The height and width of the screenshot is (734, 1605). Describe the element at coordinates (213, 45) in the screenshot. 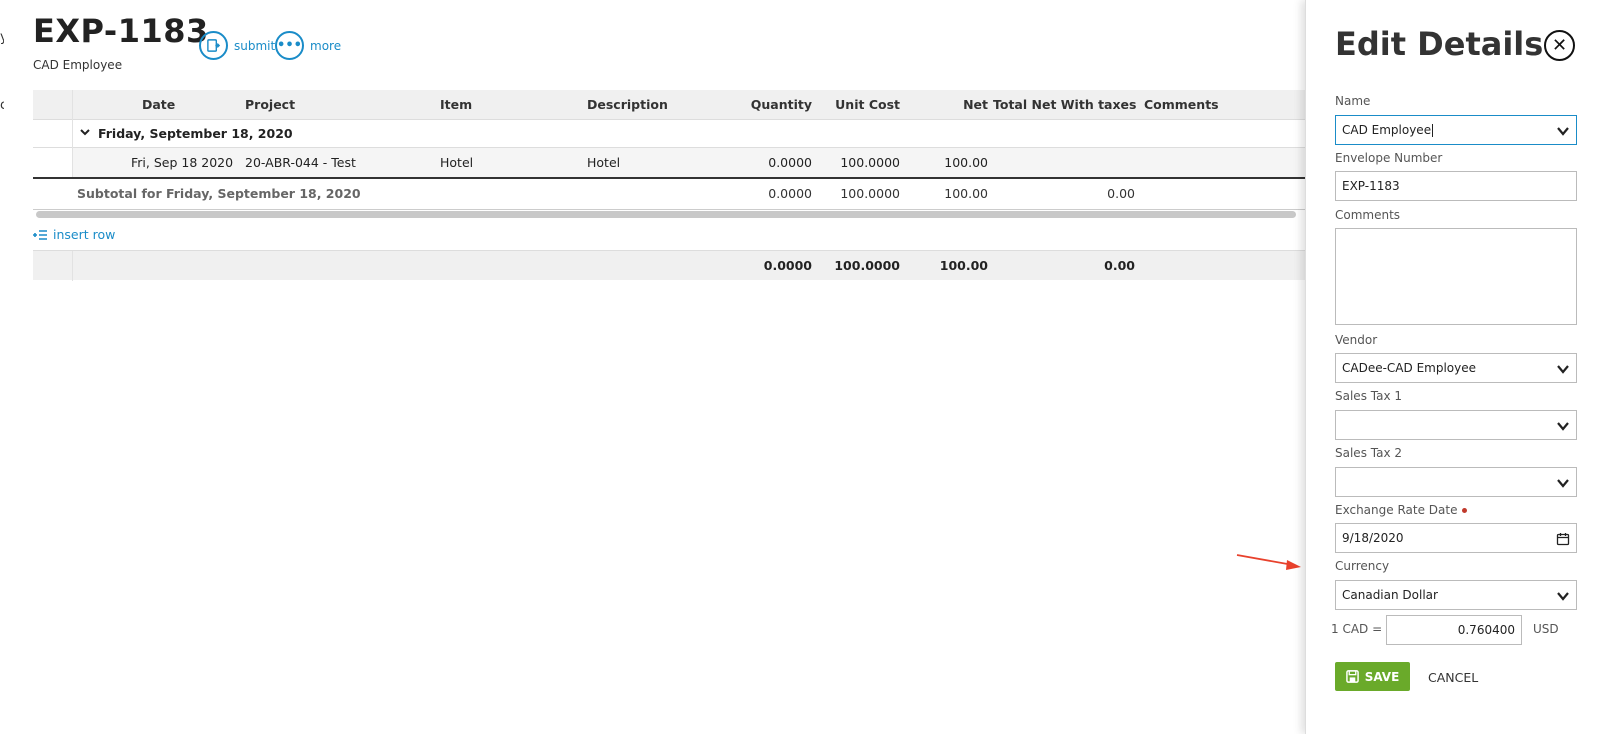

I see `submit-icon` at that location.